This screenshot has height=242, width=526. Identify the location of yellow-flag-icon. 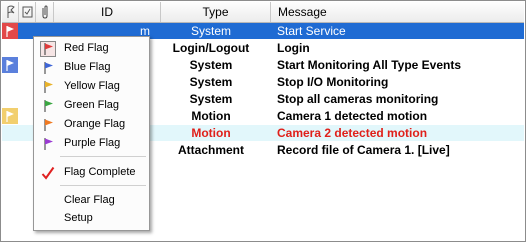
(48, 87).